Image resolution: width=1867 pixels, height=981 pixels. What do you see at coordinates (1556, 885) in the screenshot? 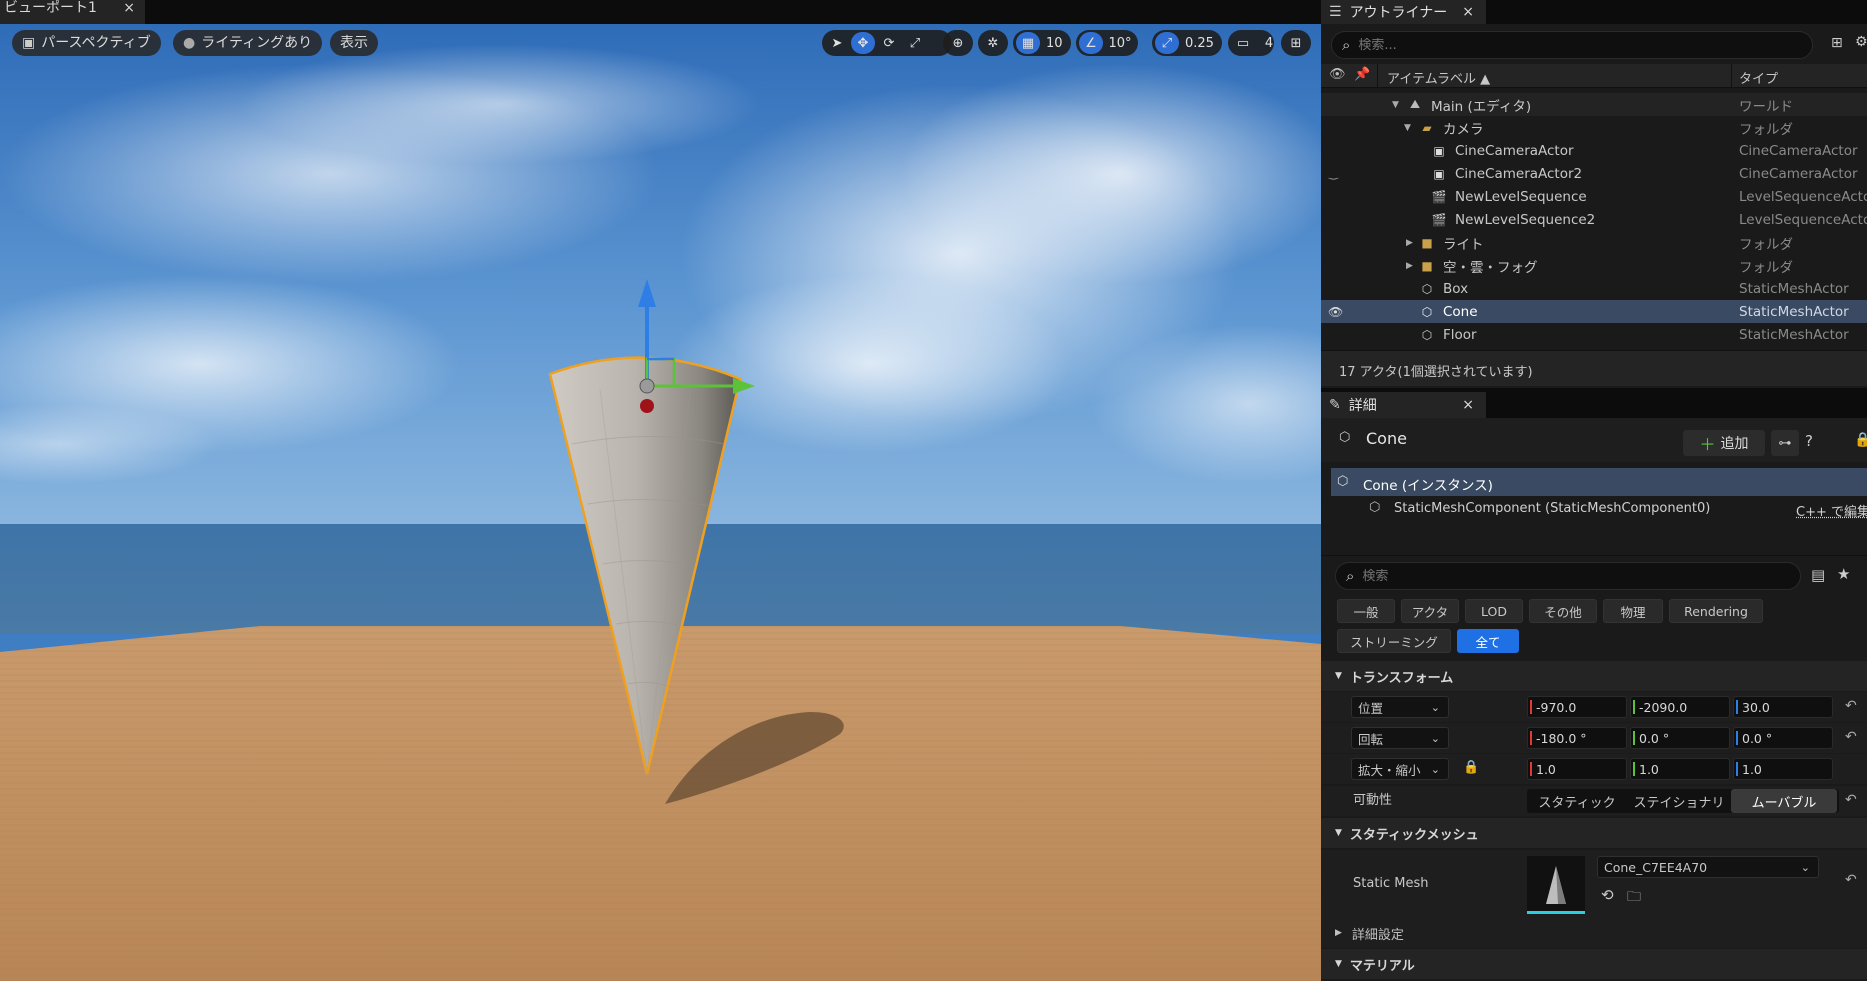
I see `mesh-thumbnail` at bounding box center [1556, 885].